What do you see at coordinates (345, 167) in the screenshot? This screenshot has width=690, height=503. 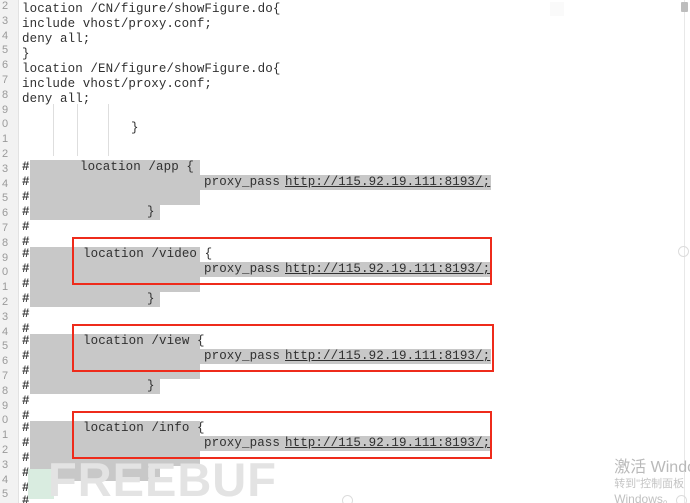 I see `code-line: # location /app {` at bounding box center [345, 167].